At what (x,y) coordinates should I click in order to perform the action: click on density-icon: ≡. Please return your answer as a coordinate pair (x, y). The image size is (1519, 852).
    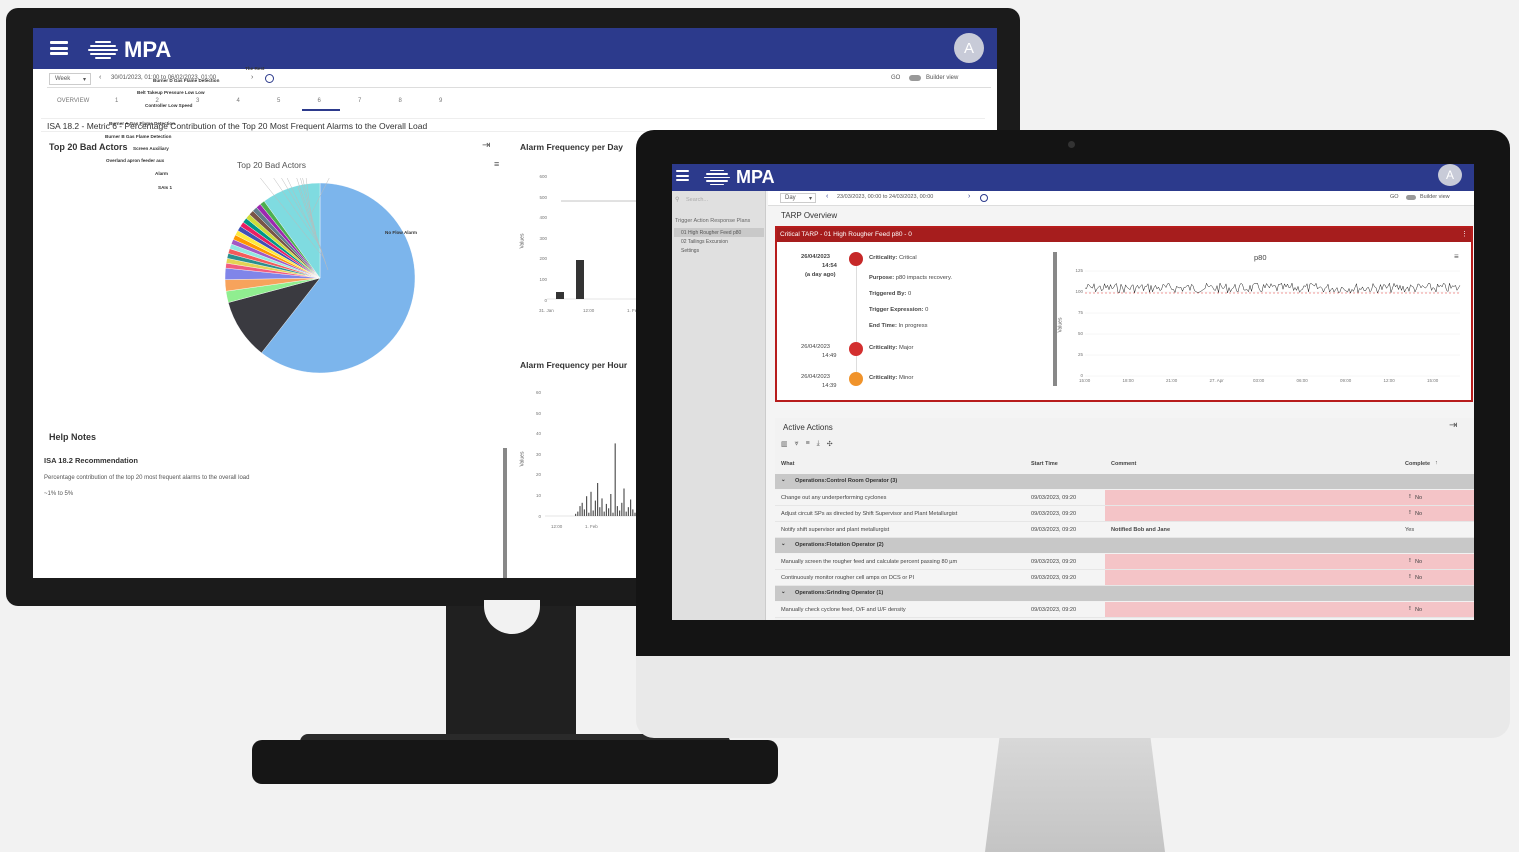
    Looking at the image, I should click on (808, 444).